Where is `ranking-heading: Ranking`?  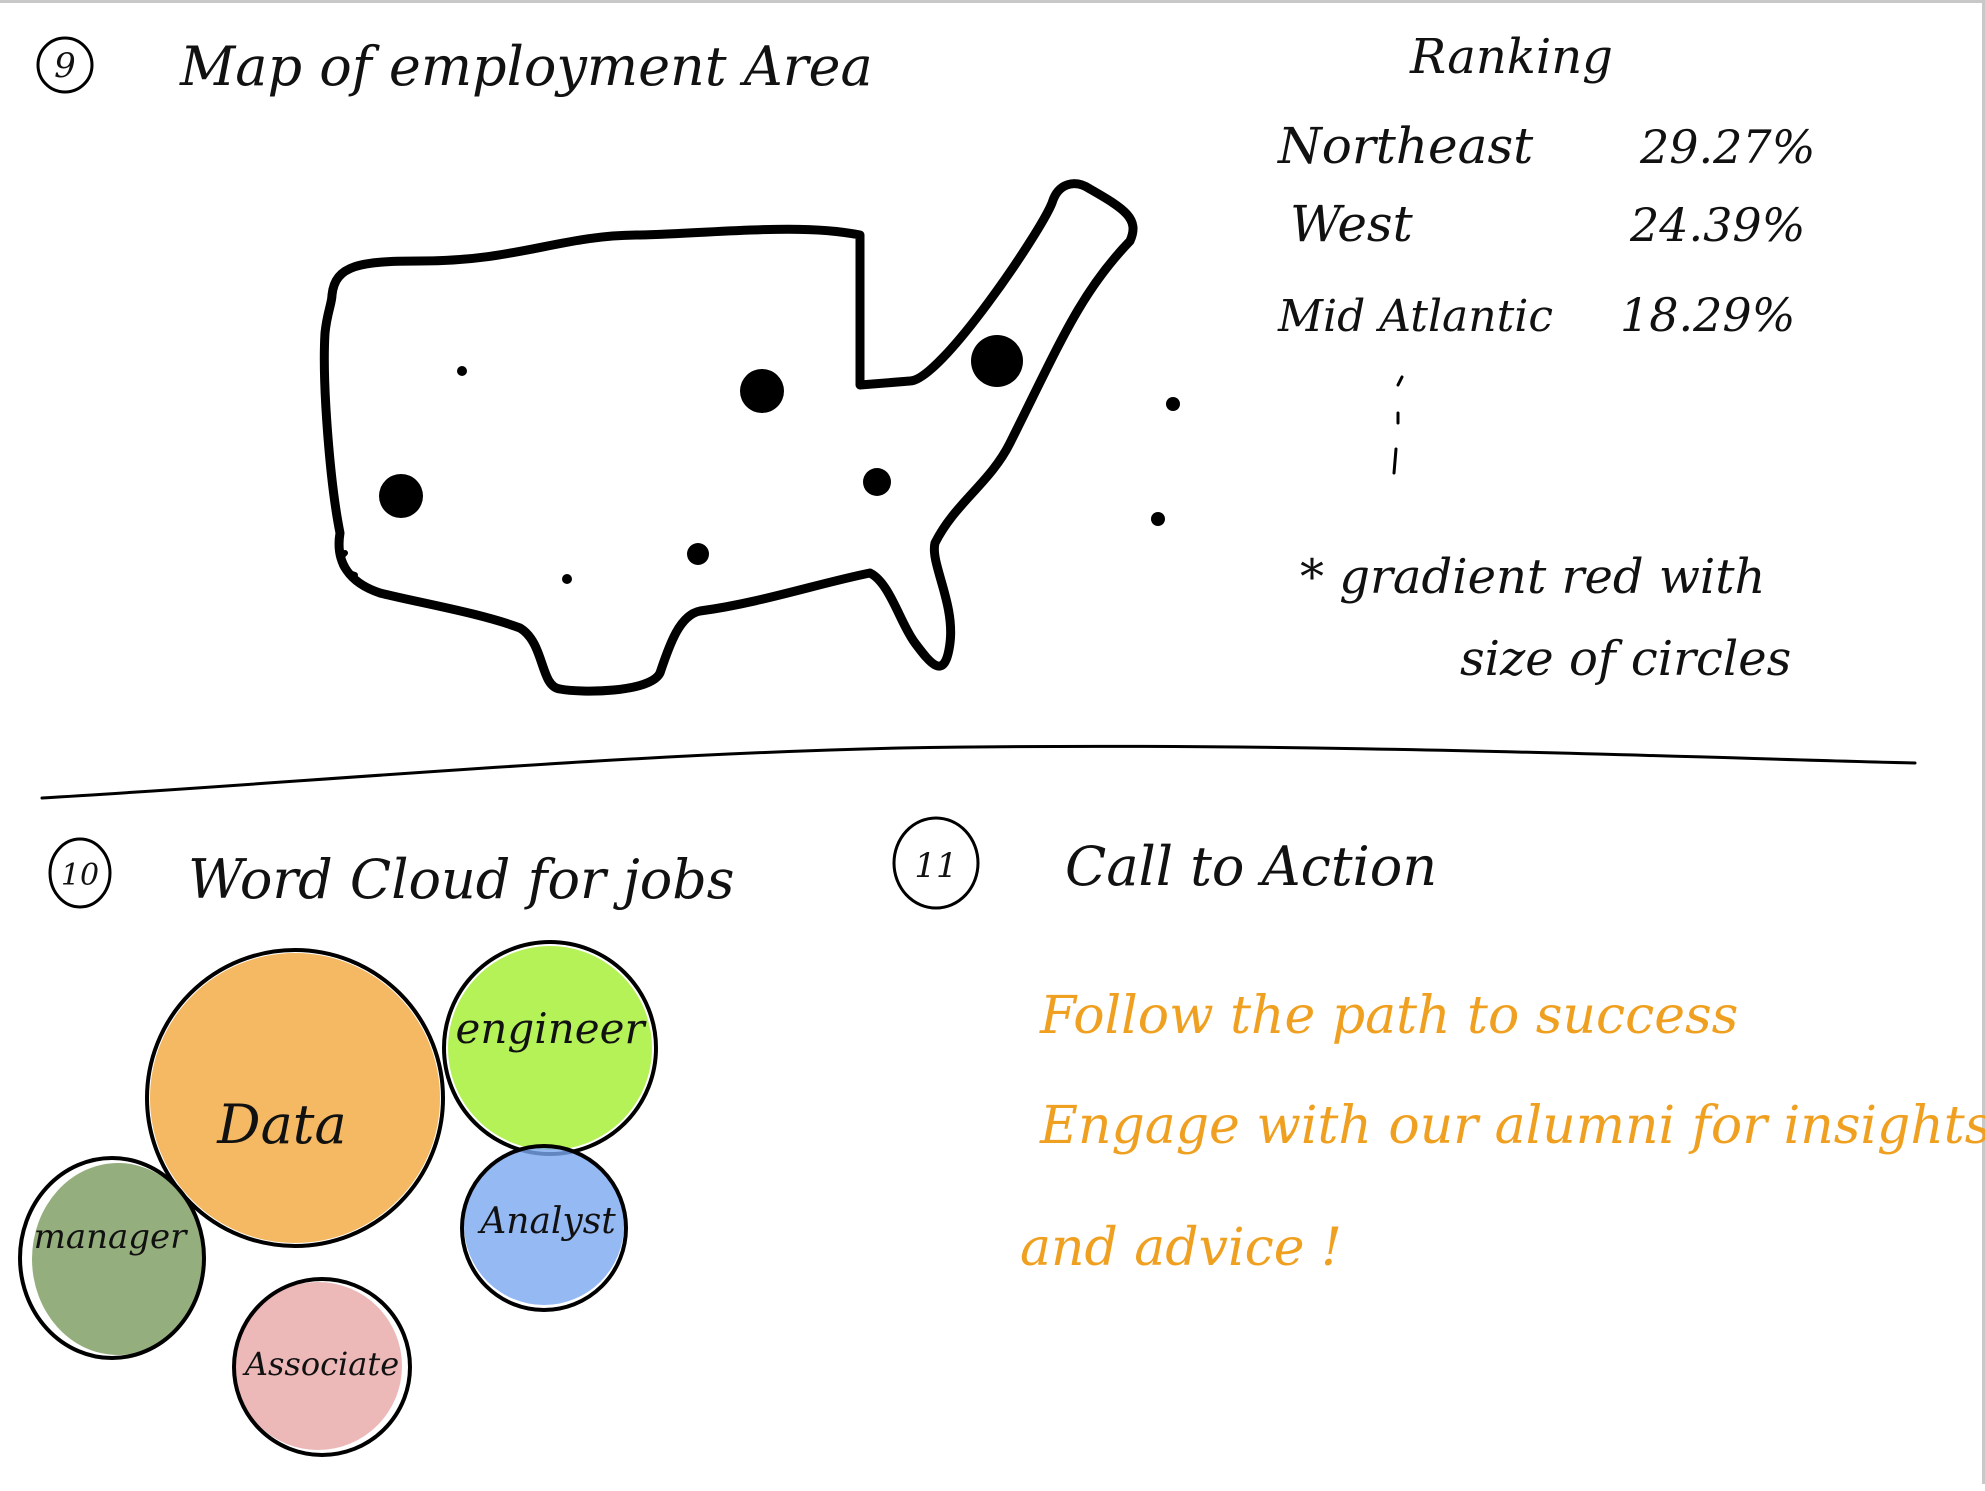 ranking-heading: Ranking is located at coordinates (1511, 57).